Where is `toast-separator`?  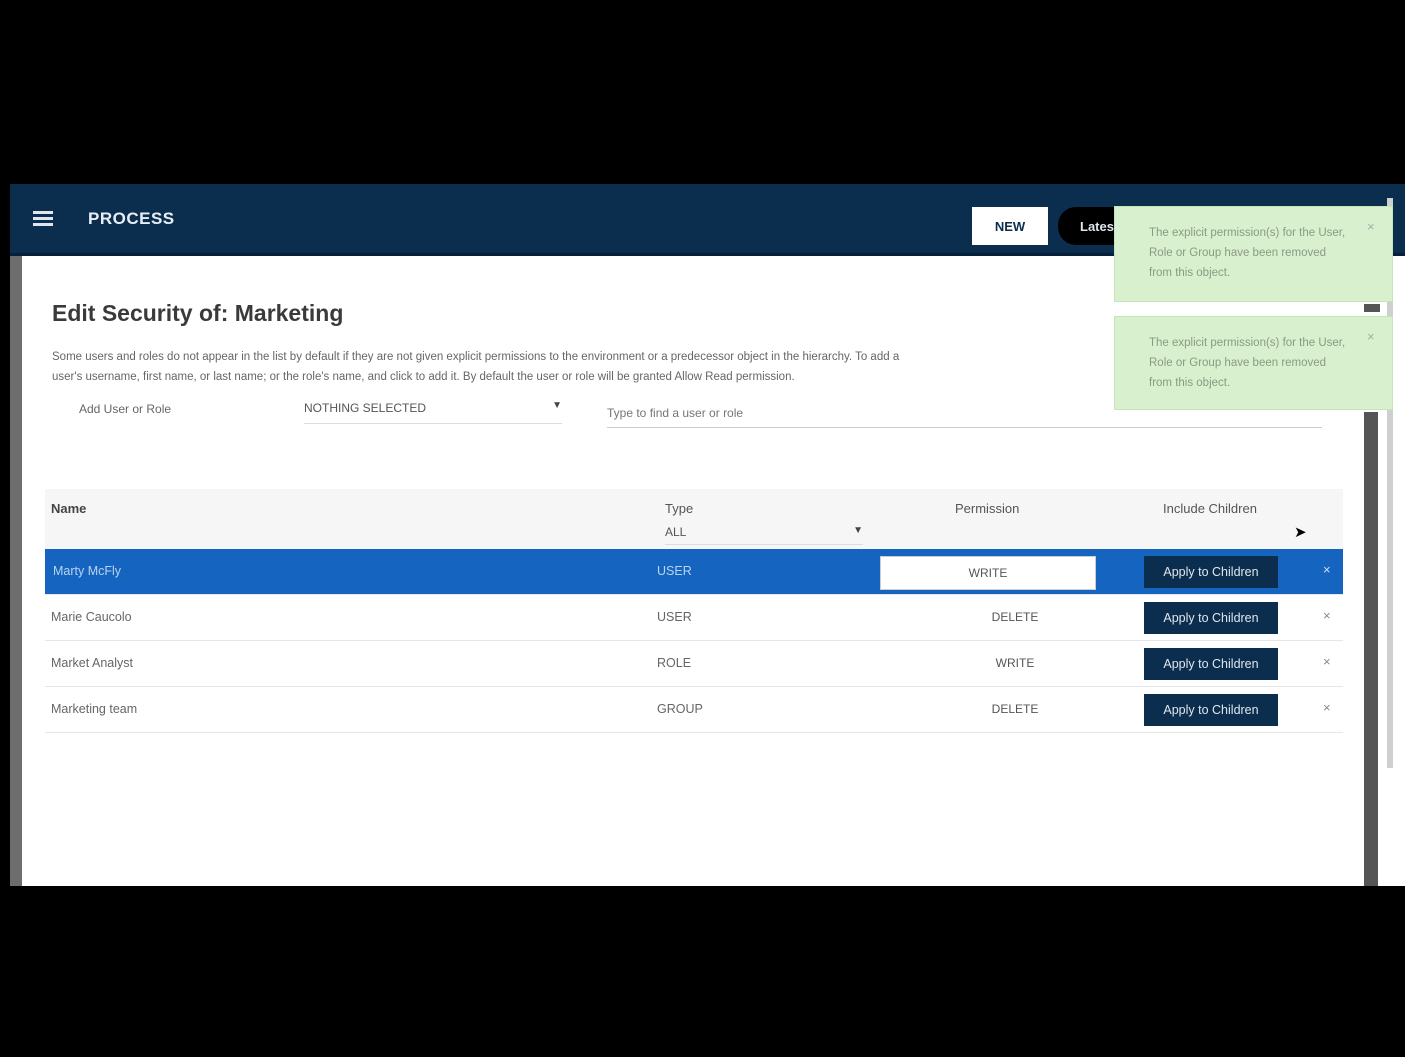 toast-separator is located at coordinates (1372, 308).